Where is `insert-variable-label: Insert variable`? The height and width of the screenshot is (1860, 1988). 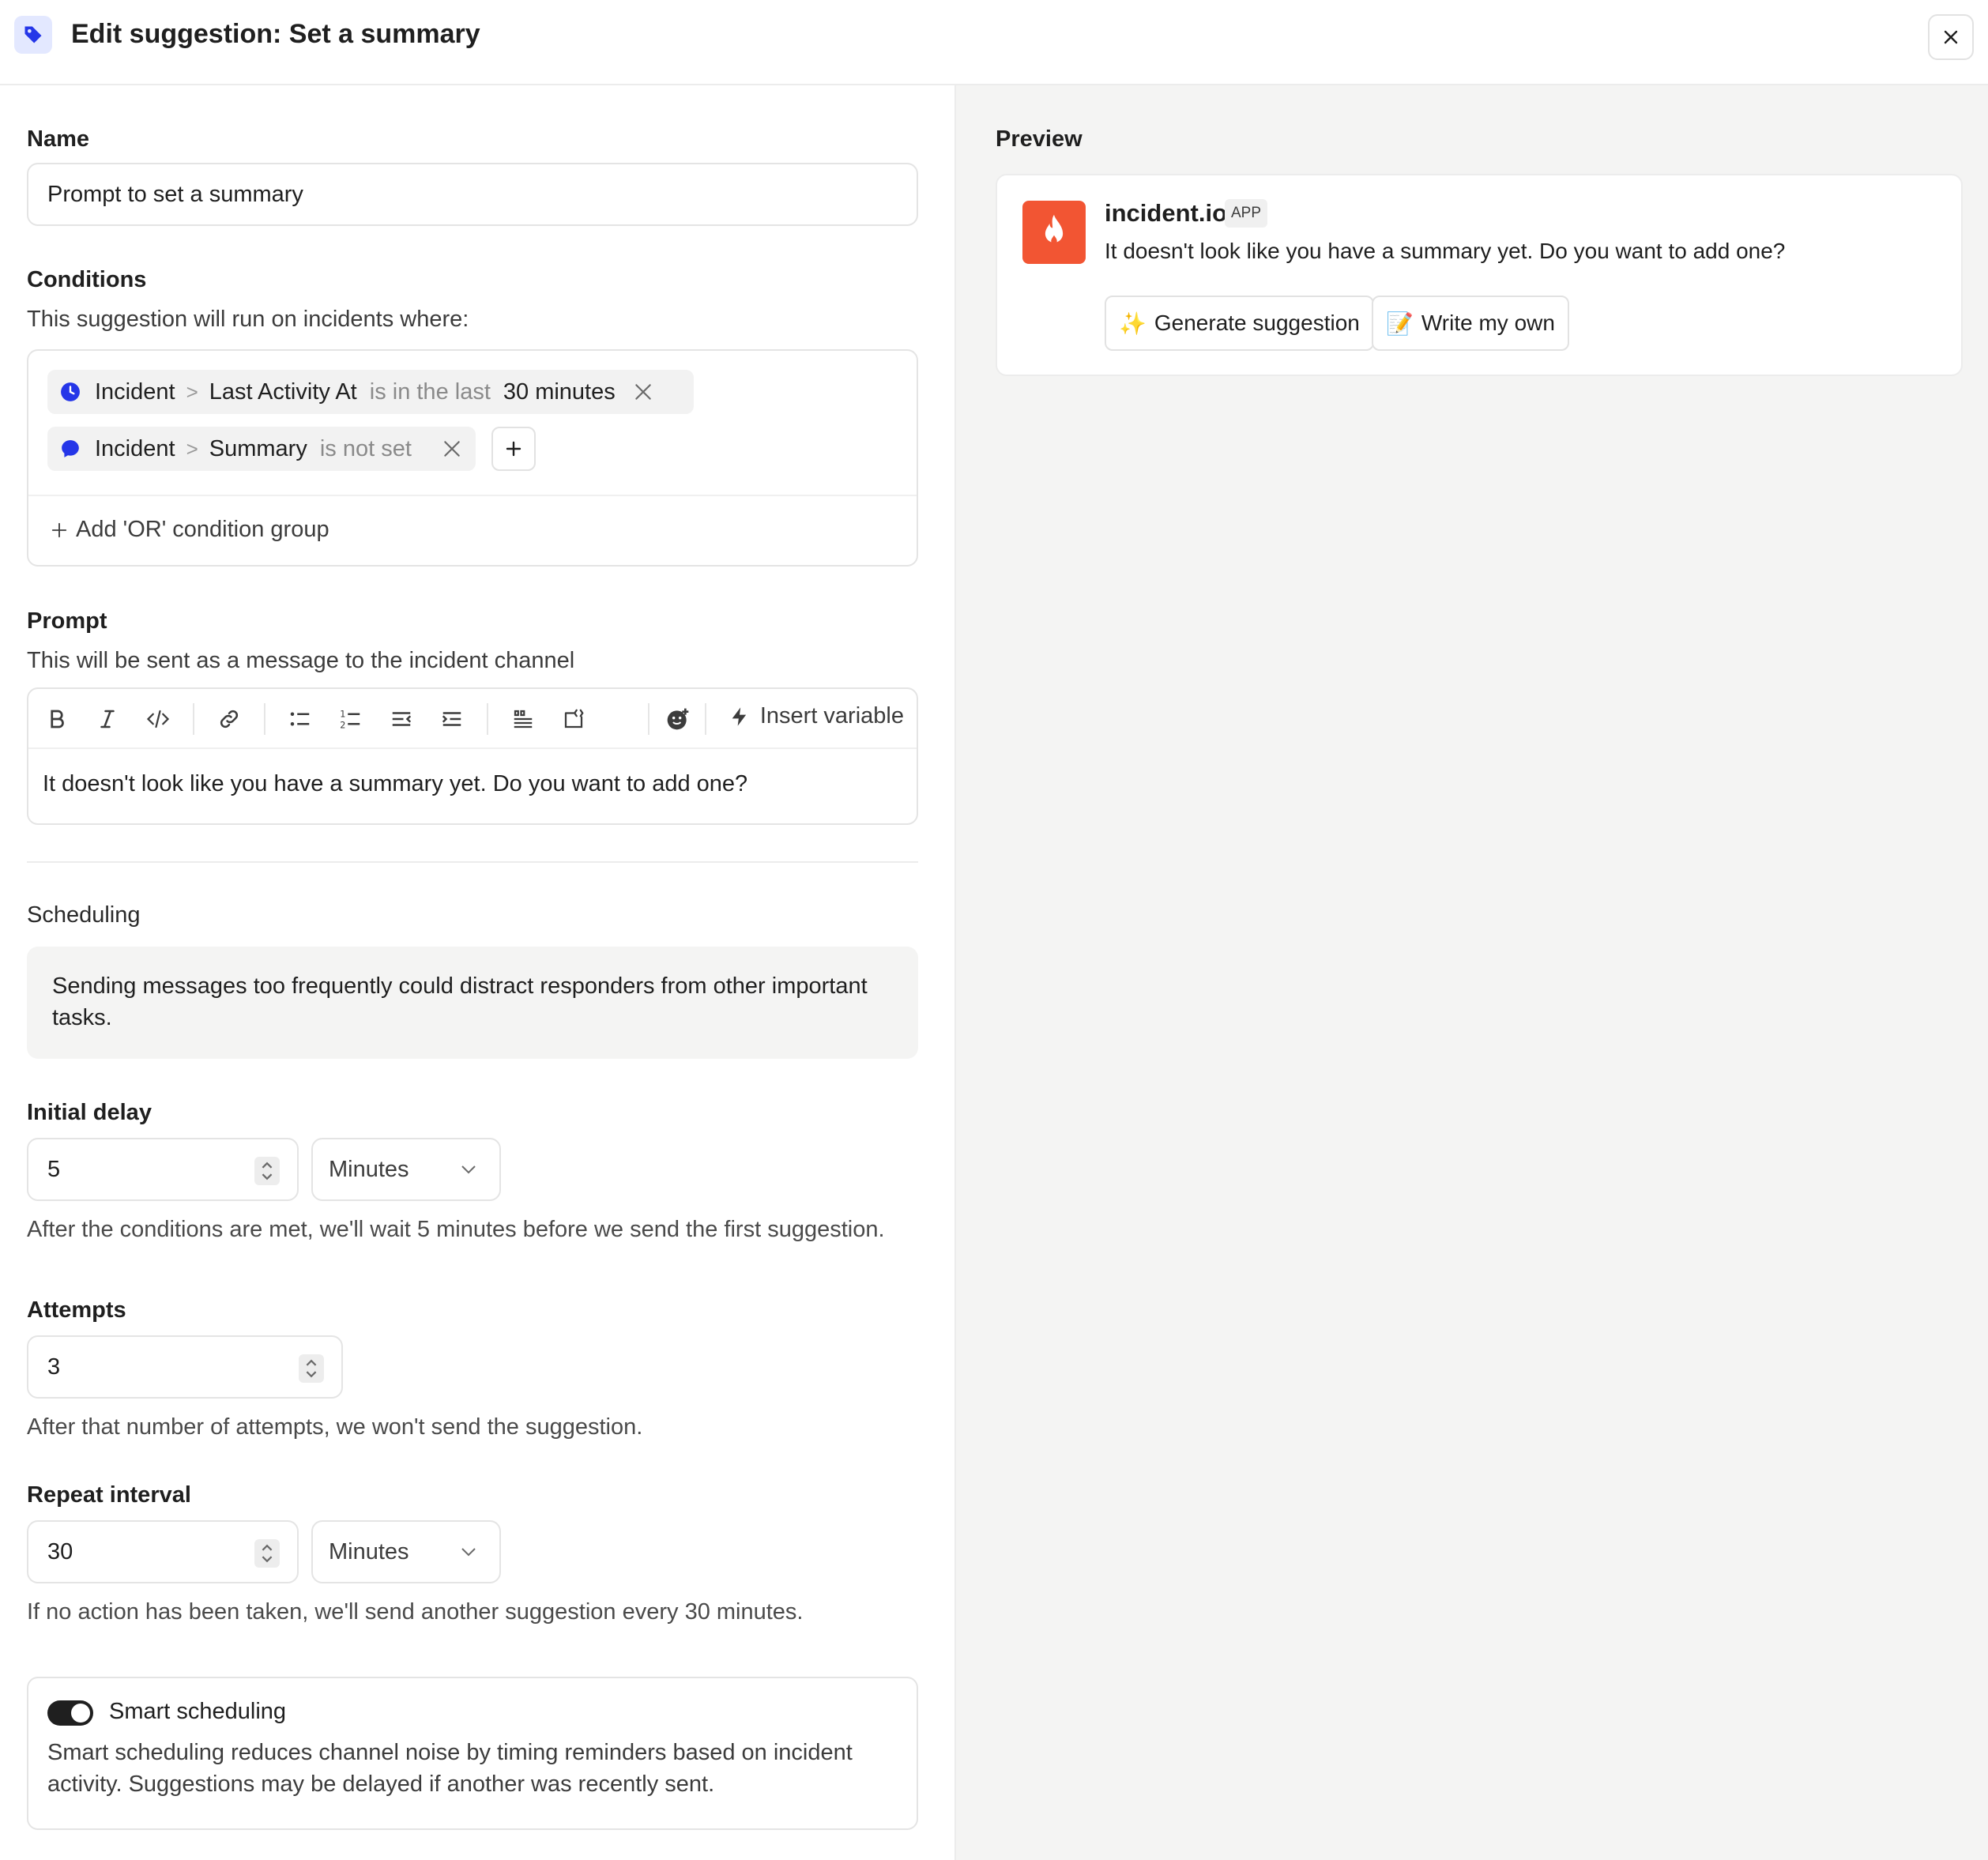
insert-variable-label: Insert variable is located at coordinates (831, 716).